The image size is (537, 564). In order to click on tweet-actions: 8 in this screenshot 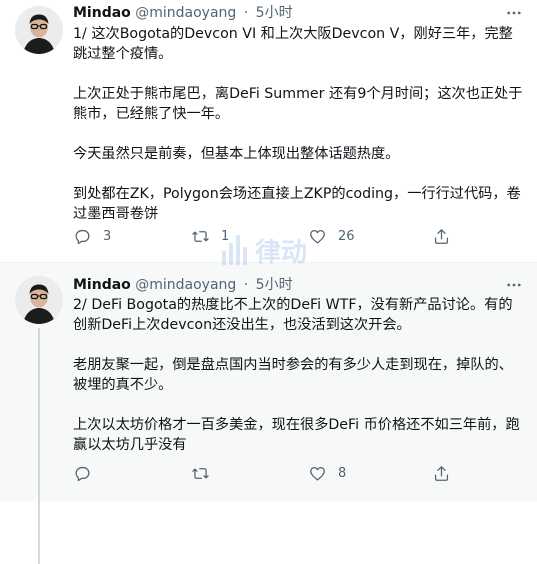, I will do `click(283, 473)`.